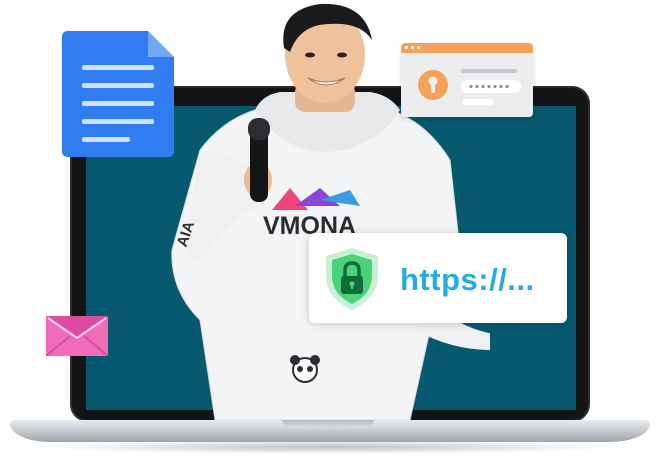 The height and width of the screenshot is (466, 657). I want to click on login-window, so click(467, 80).